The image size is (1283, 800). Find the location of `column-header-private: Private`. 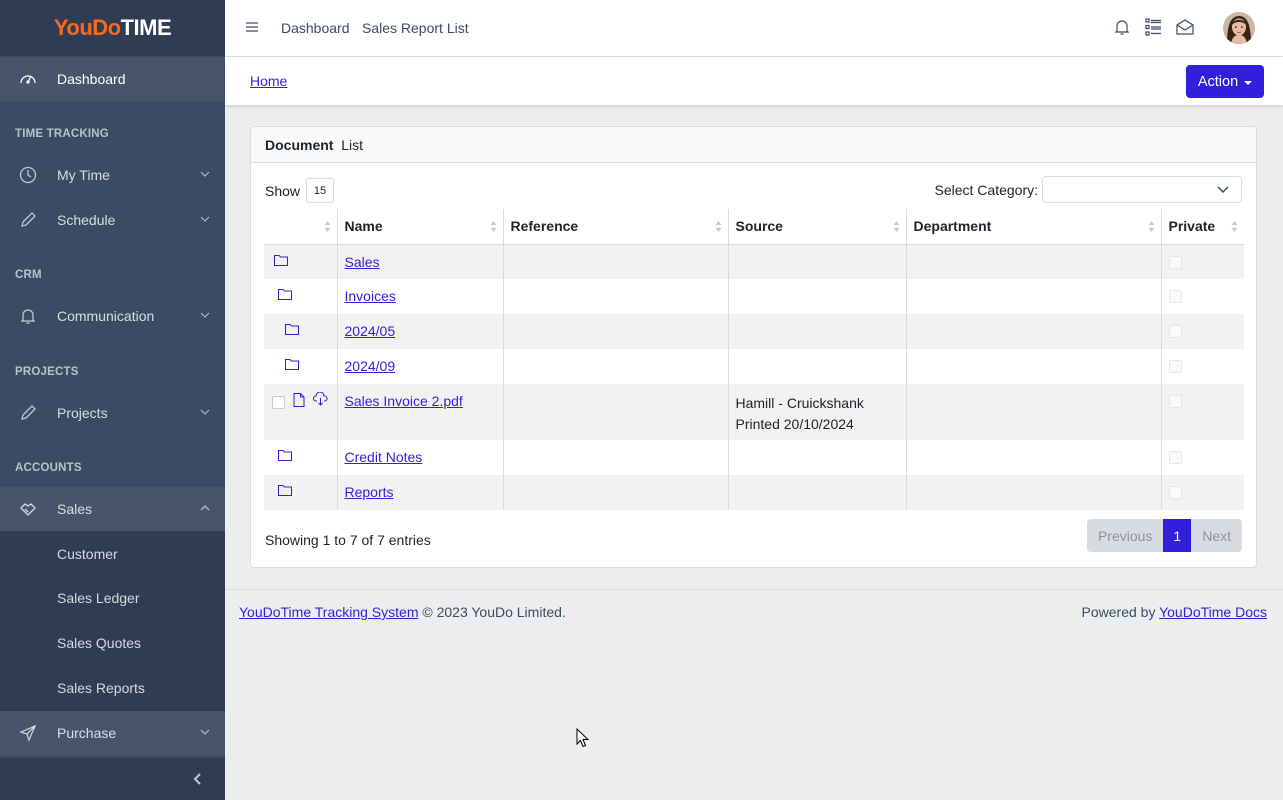

column-header-private: Private is located at coordinates (1202, 227).